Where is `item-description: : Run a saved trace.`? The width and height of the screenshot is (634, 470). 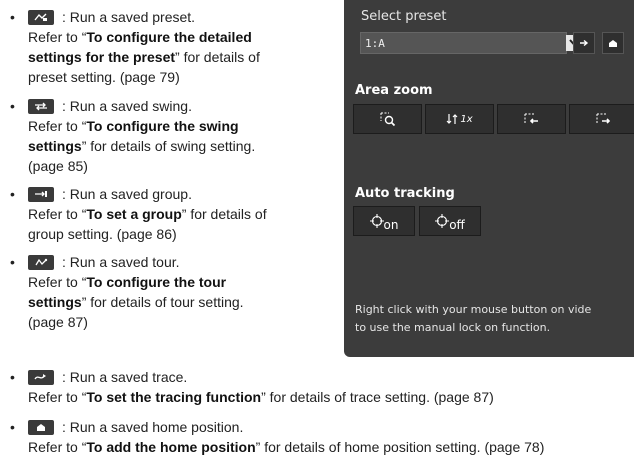
item-description: : Run a saved trace. is located at coordinates (125, 377).